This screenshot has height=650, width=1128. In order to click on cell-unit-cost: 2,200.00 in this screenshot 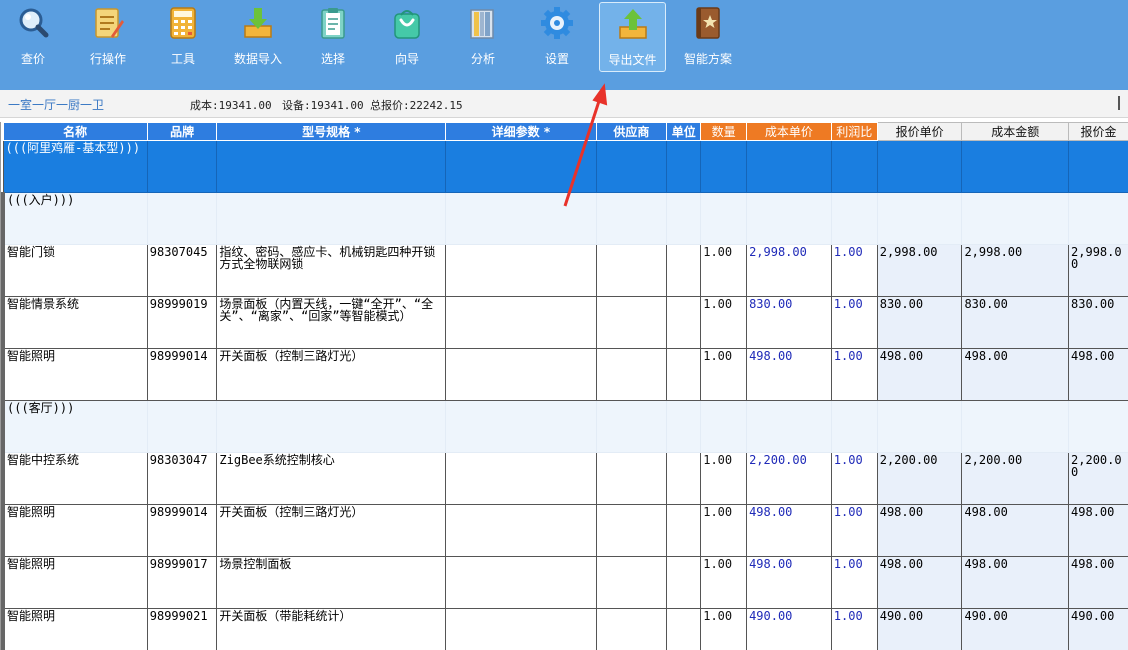, I will do `click(789, 478)`.